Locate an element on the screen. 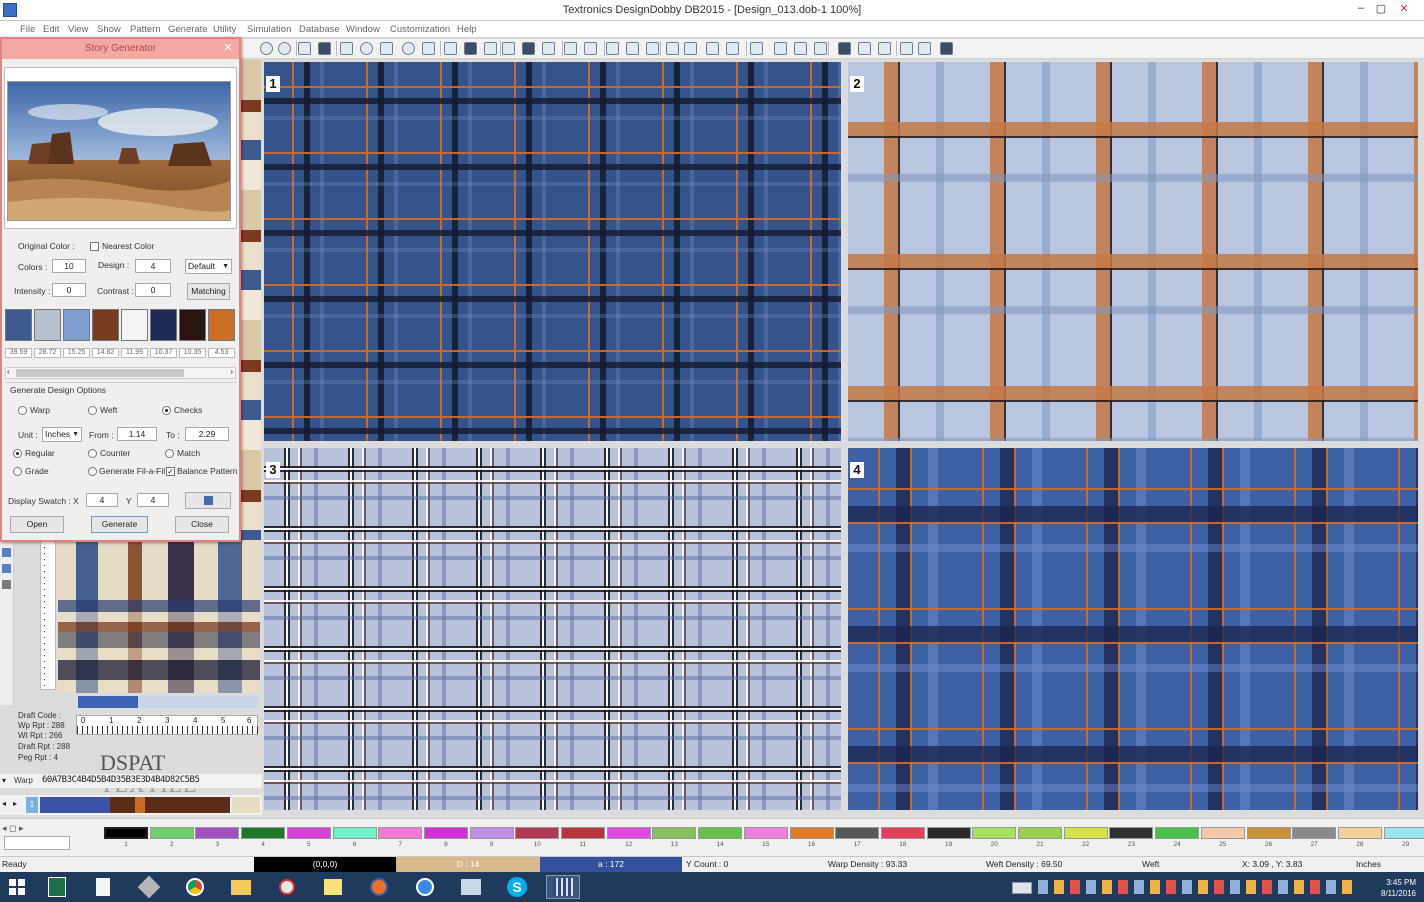 Image resolution: width=1424 pixels, height=902 pixels. start-button is located at coordinates (17, 887).